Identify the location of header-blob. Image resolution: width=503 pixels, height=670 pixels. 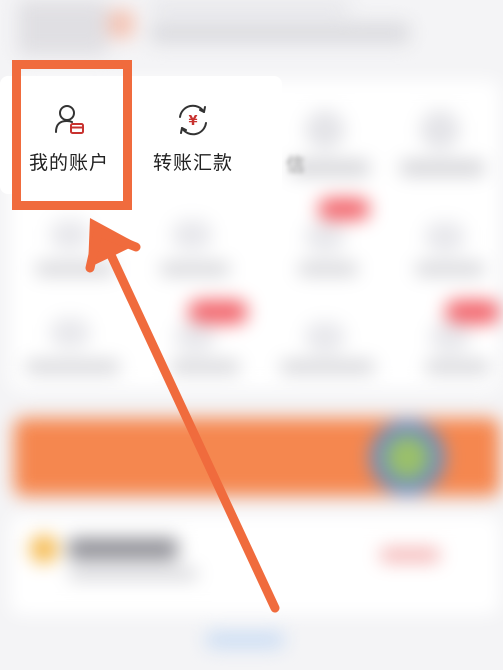
(63, 27).